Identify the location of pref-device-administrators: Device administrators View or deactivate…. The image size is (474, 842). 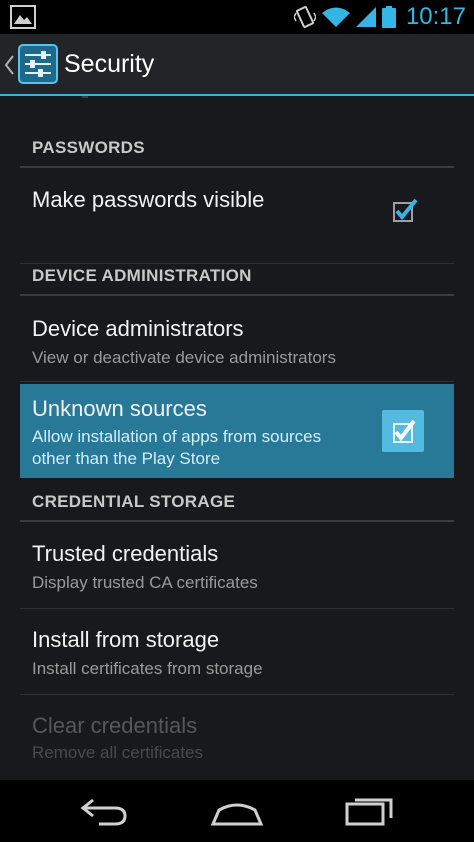
(237, 340).